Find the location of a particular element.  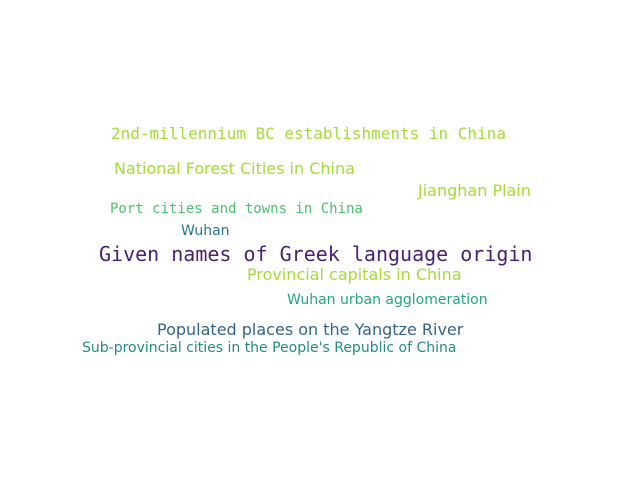

word-given-names-greek-origin: Given names of Greek language origin is located at coordinates (316, 254).